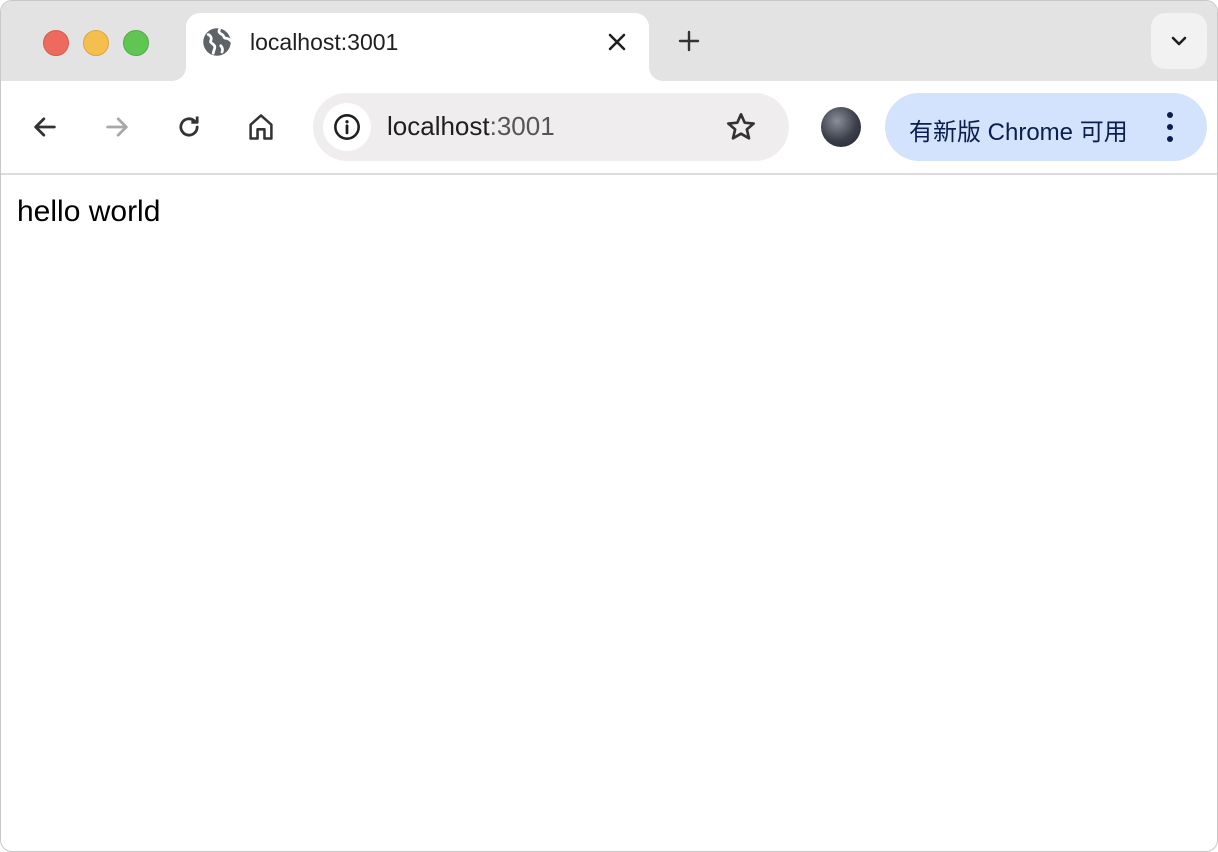 The width and height of the screenshot is (1218, 852). What do you see at coordinates (741, 127) in the screenshot?
I see `bookmark-star-icon` at bounding box center [741, 127].